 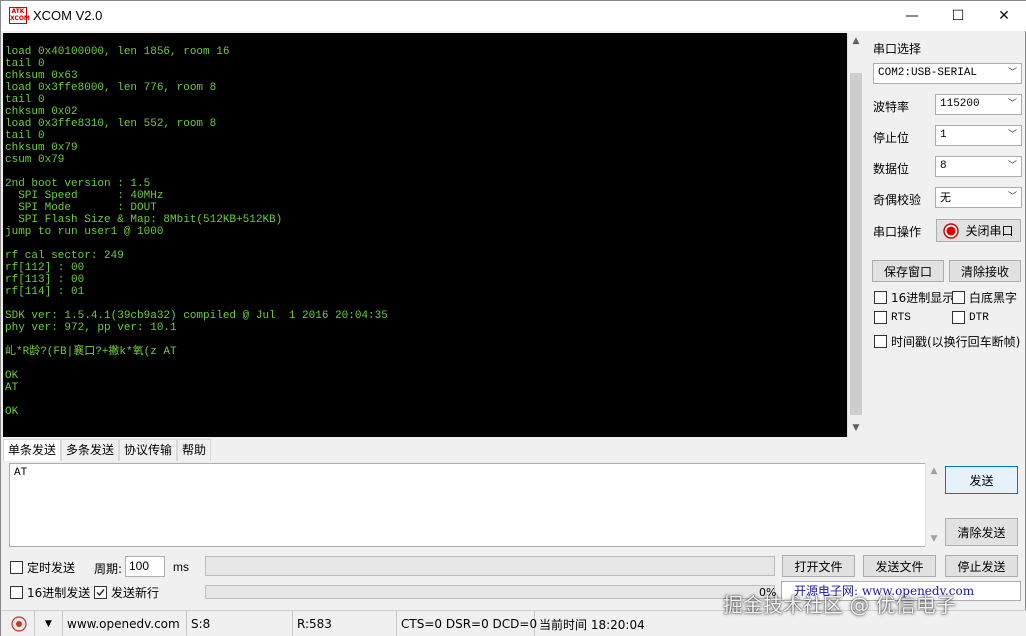 I want to click on status-time: 当前时间 18:20:04, so click(x=592, y=624).